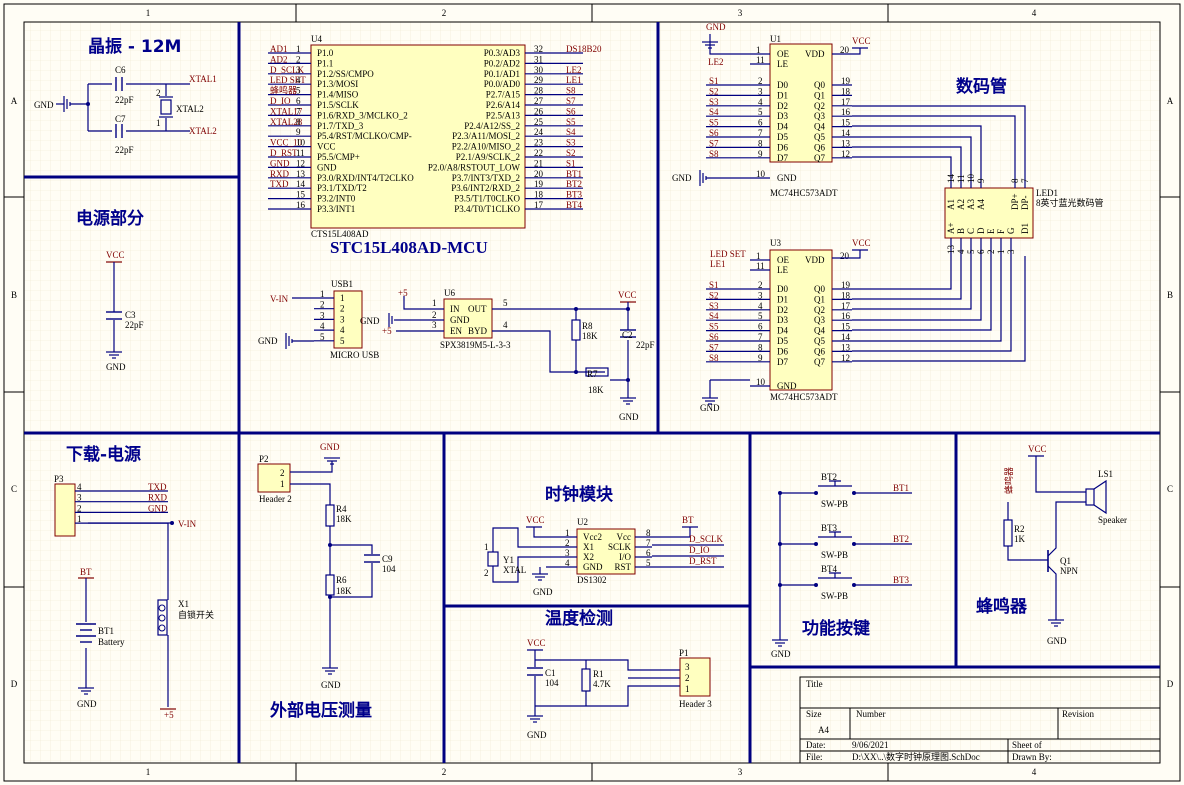  What do you see at coordinates (718, 264) in the screenshot?
I see `u3-le-net: LE1` at bounding box center [718, 264].